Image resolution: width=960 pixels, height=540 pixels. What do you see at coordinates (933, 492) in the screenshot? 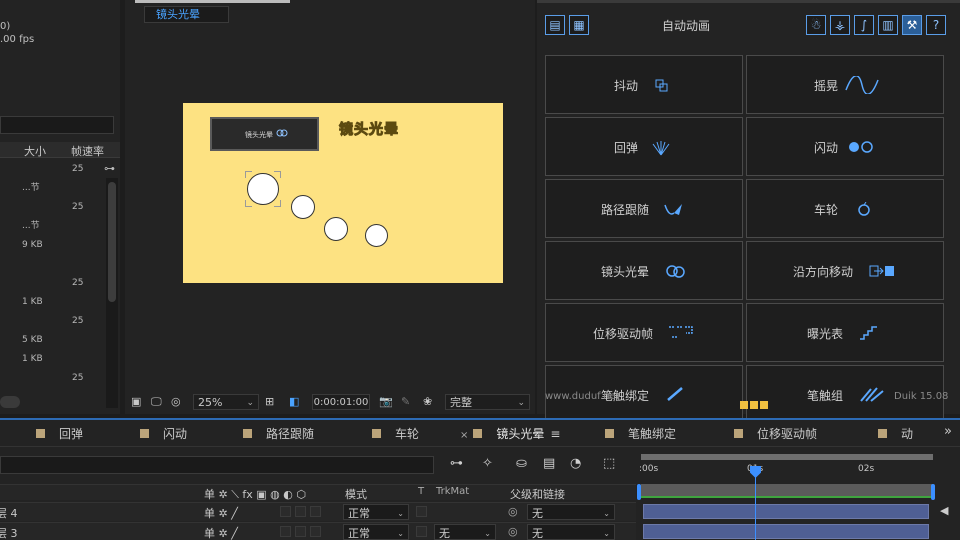
I see `work-area-end-handle` at bounding box center [933, 492].